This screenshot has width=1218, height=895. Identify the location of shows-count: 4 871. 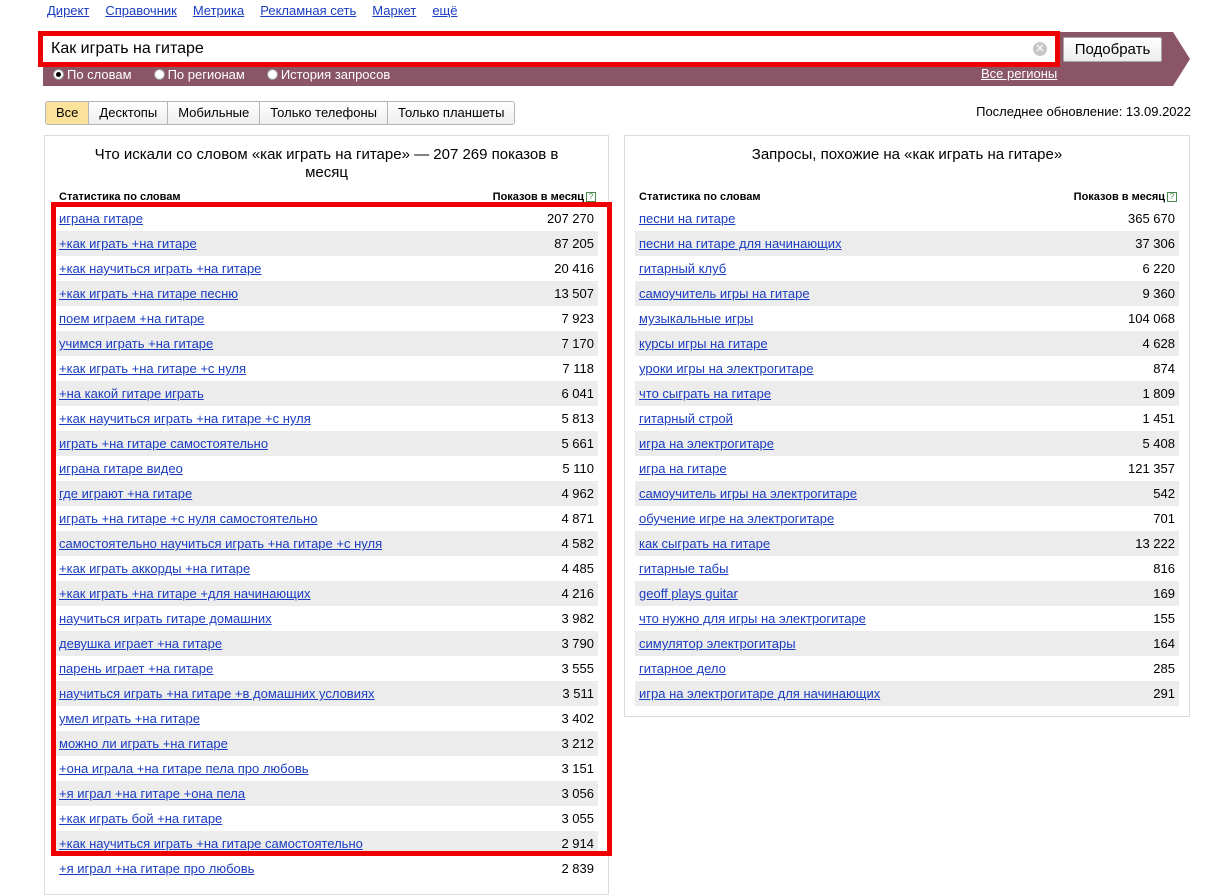
(577, 518).